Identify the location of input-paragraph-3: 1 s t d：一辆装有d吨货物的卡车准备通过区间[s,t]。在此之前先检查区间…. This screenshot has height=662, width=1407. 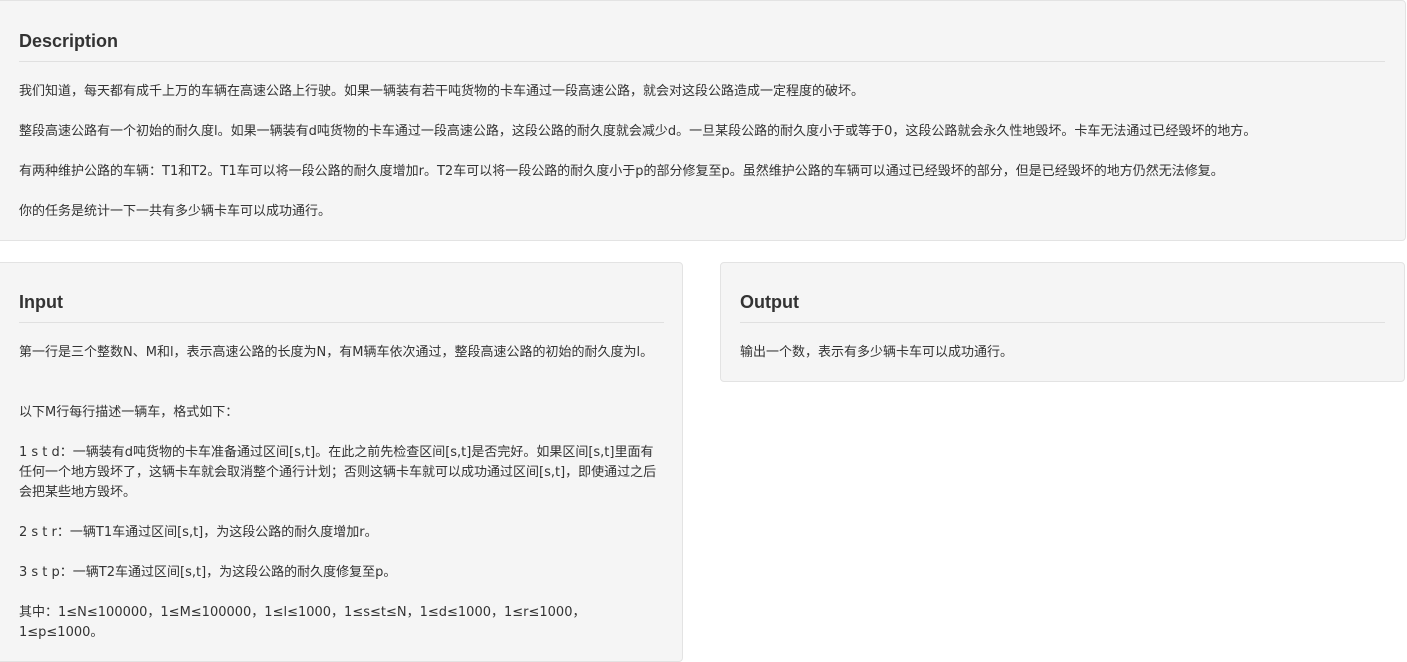
(338, 472).